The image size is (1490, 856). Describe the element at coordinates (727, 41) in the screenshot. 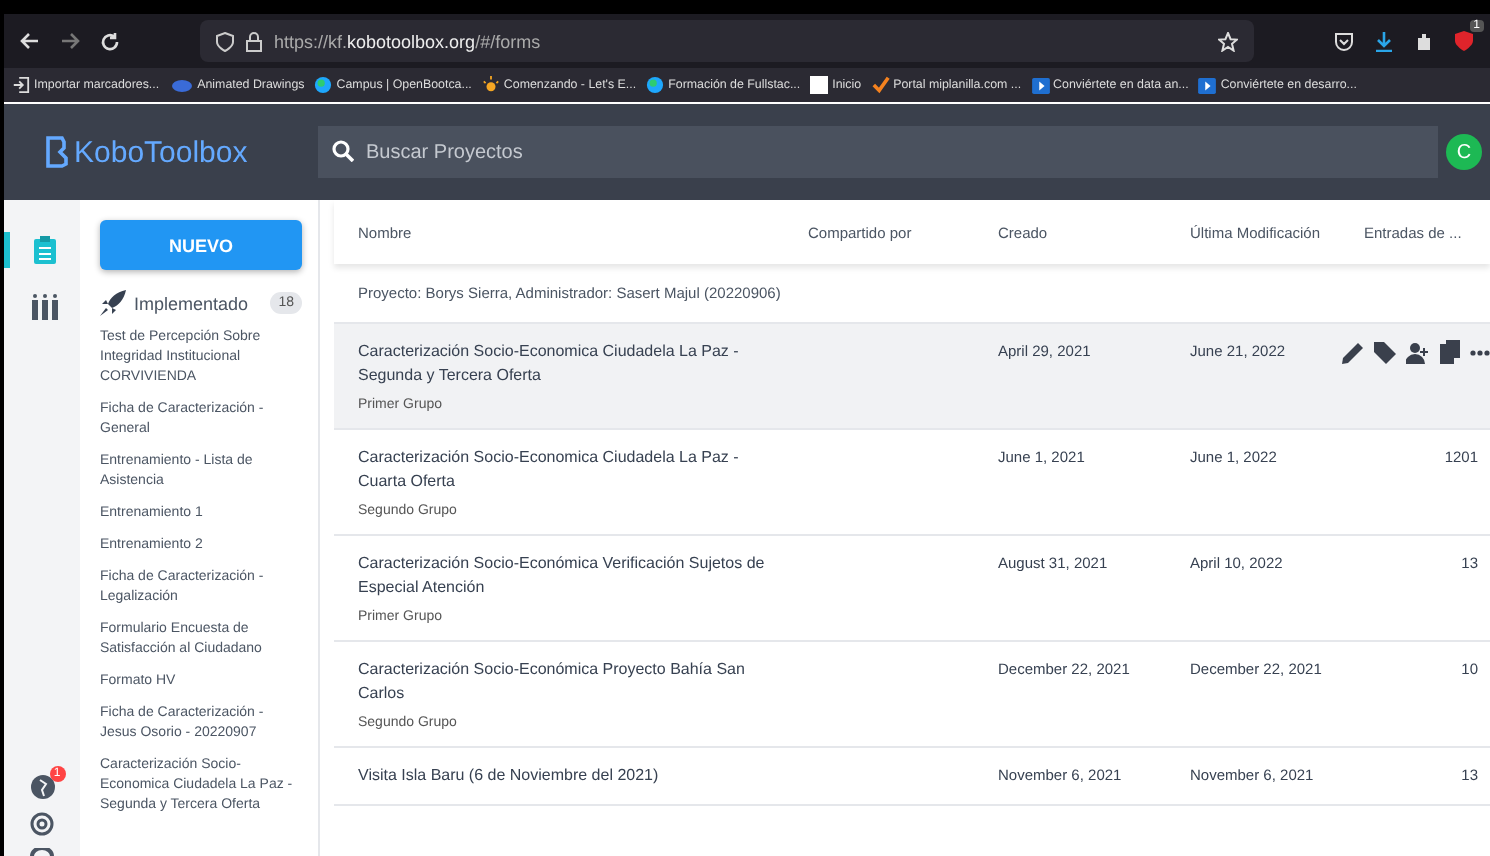

I see `address-bar: https://kf.kobotoolbox.org/#/forms` at that location.